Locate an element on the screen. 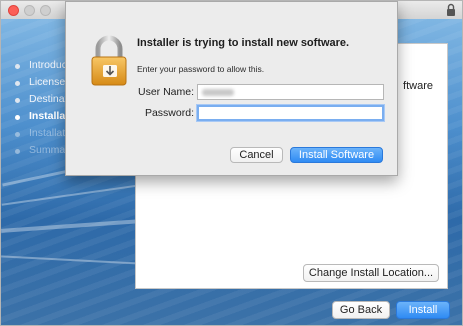 The height and width of the screenshot is (326, 463). zoom-window-button is located at coordinates (45, 10).